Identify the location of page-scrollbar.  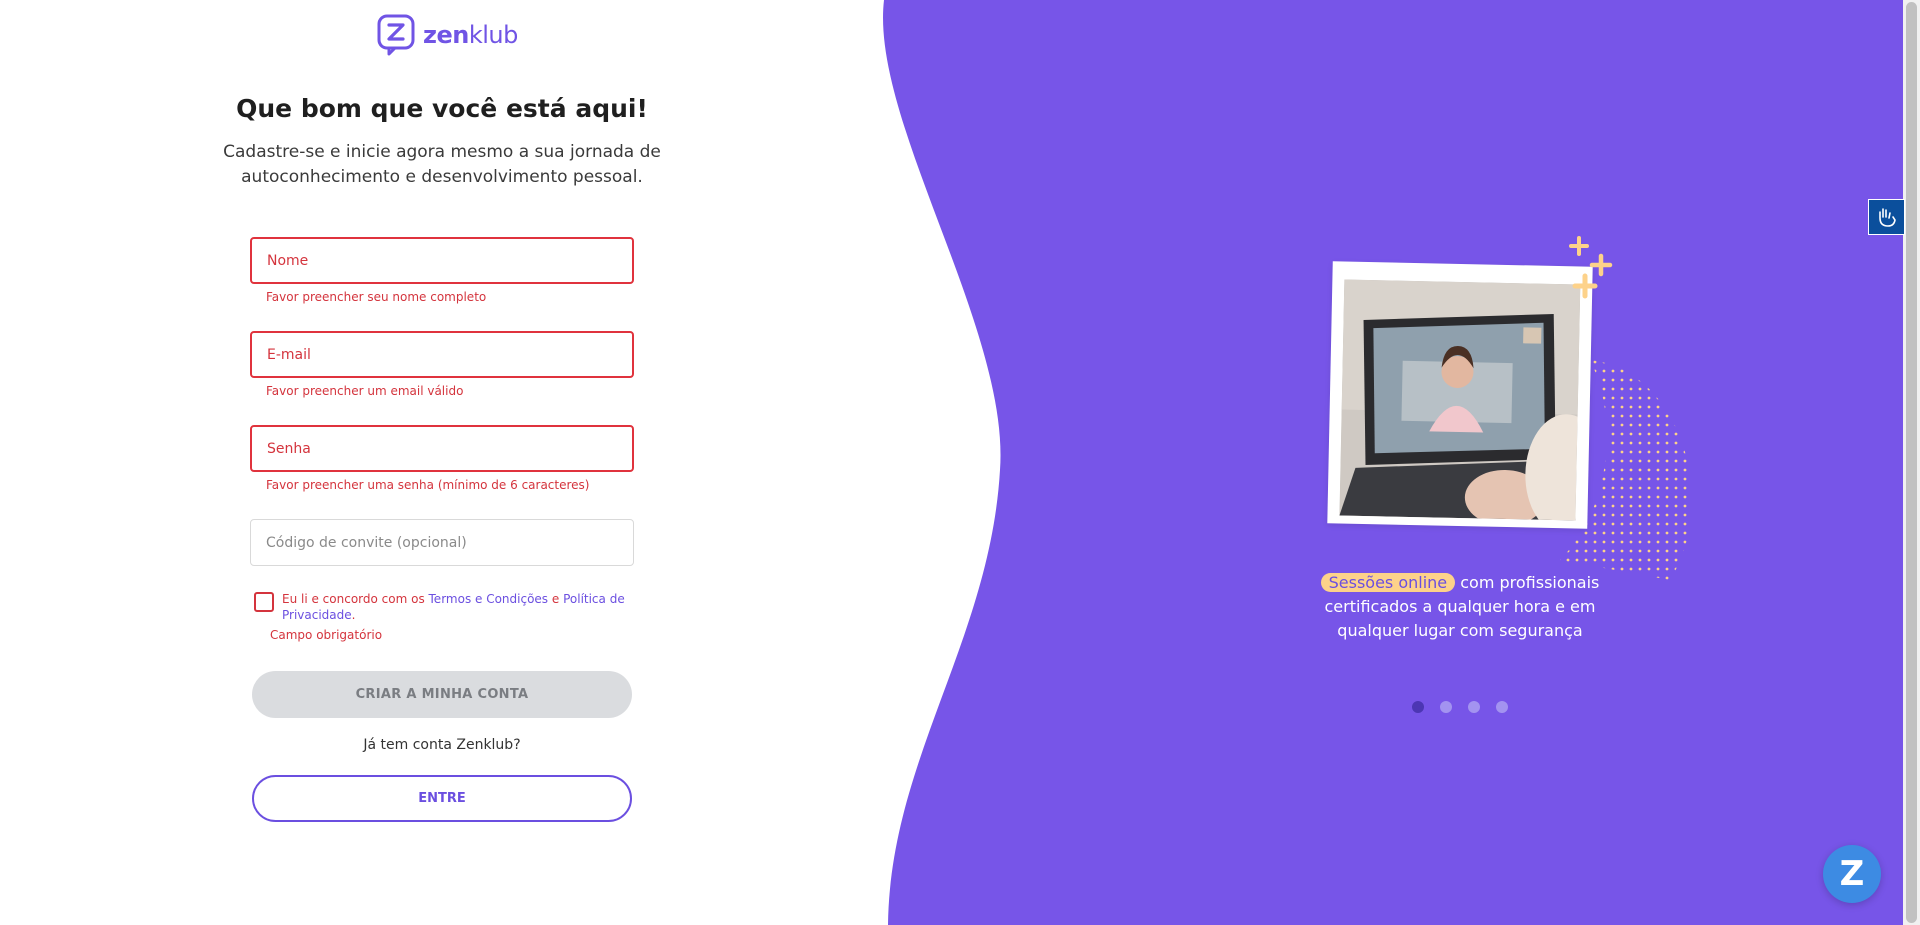
(1911, 462).